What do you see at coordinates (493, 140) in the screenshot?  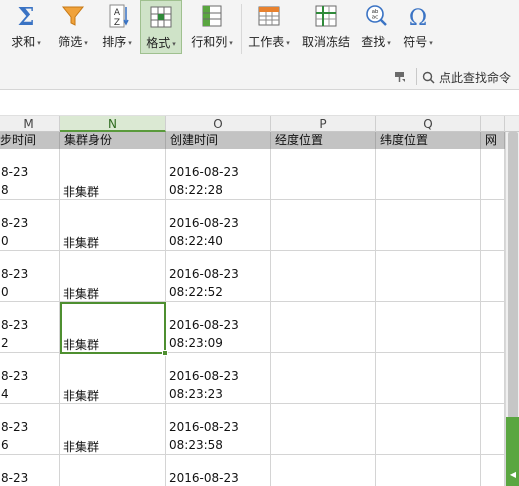 I see `header-cell-network: 网` at bounding box center [493, 140].